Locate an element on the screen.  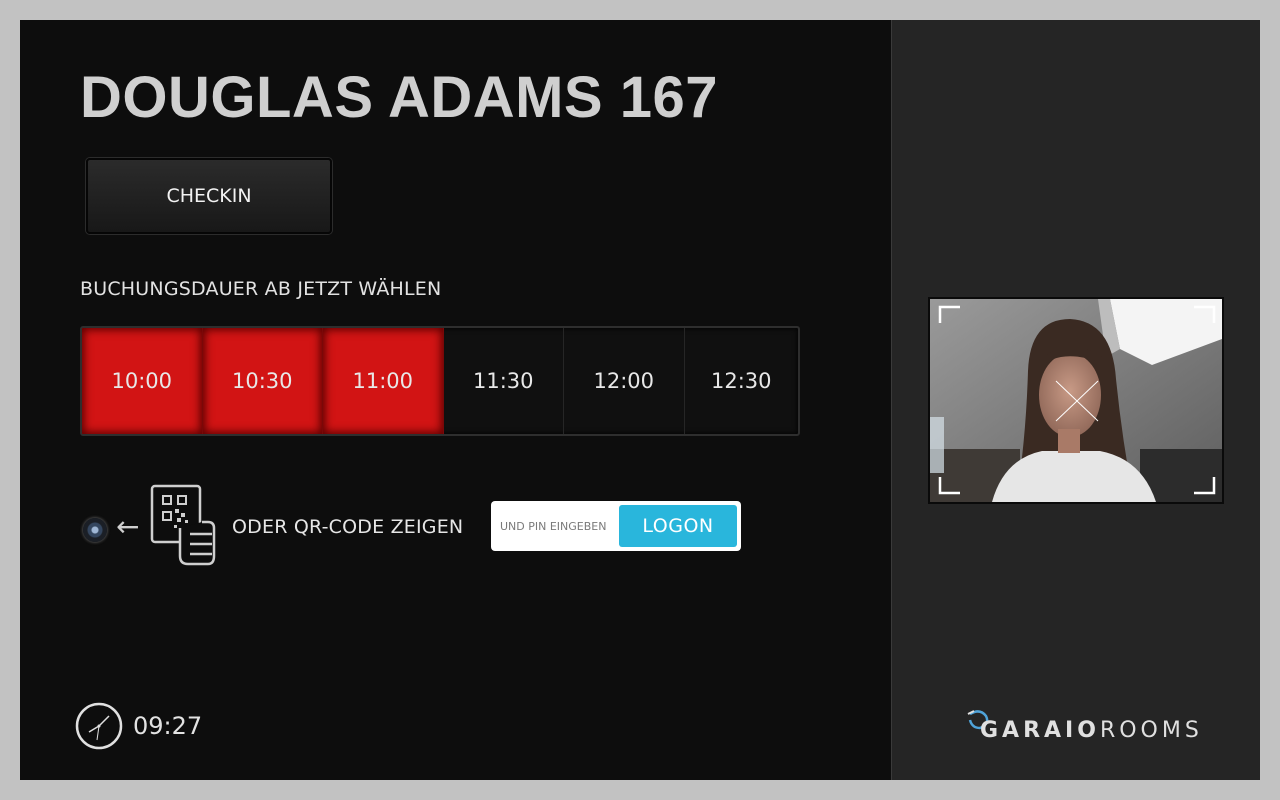
qr-code-label: ODER QR-CODE ZEIGEN is located at coordinates (348, 527).